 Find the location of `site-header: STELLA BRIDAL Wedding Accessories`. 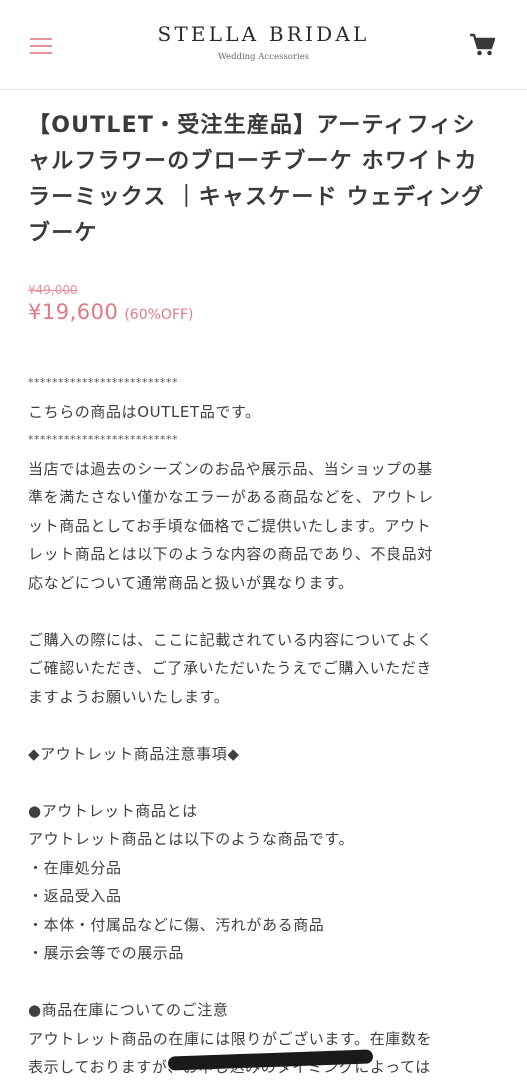

site-header: STELLA BRIDAL Wedding Accessories is located at coordinates (263, 45).